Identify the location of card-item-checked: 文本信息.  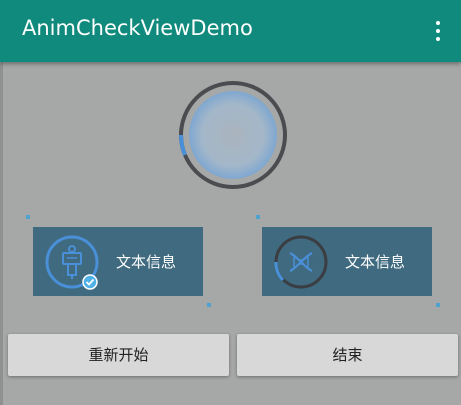
(118, 261).